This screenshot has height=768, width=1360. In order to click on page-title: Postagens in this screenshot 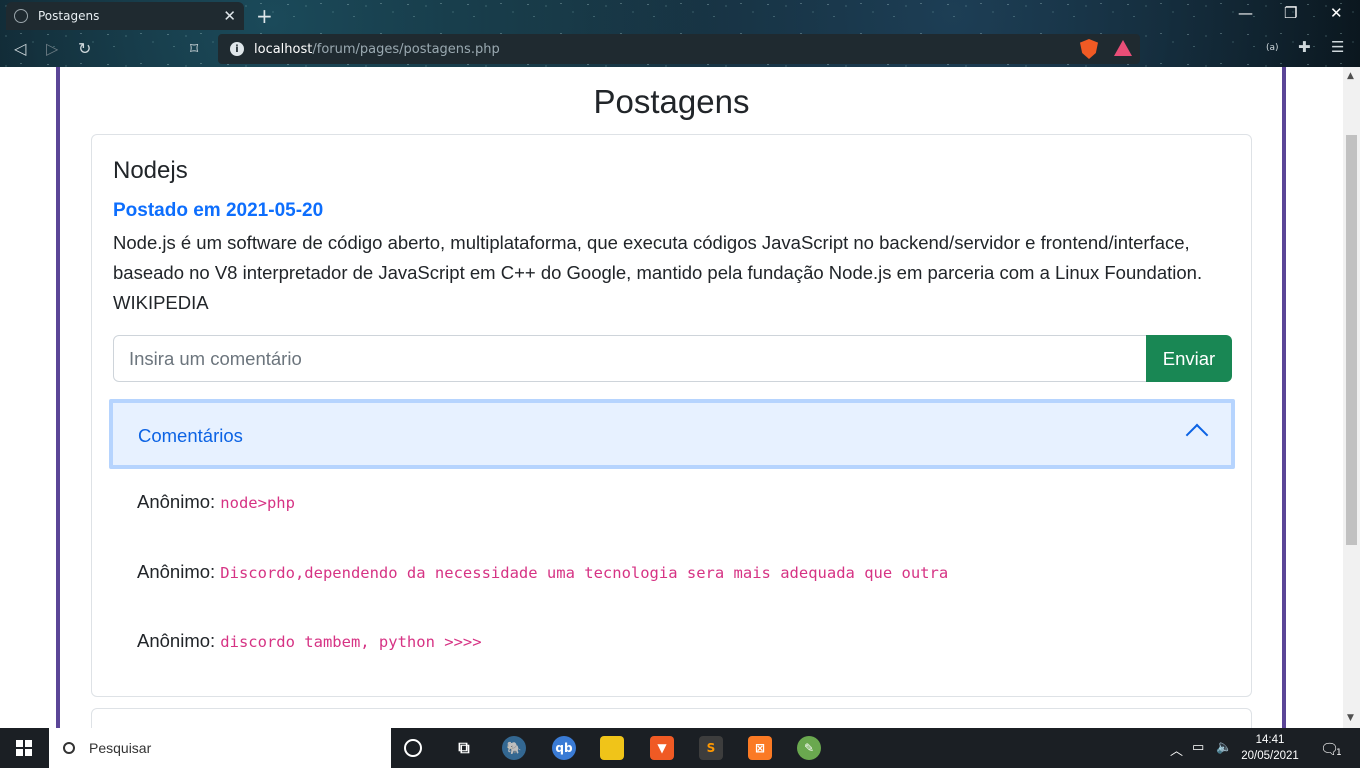, I will do `click(671, 101)`.